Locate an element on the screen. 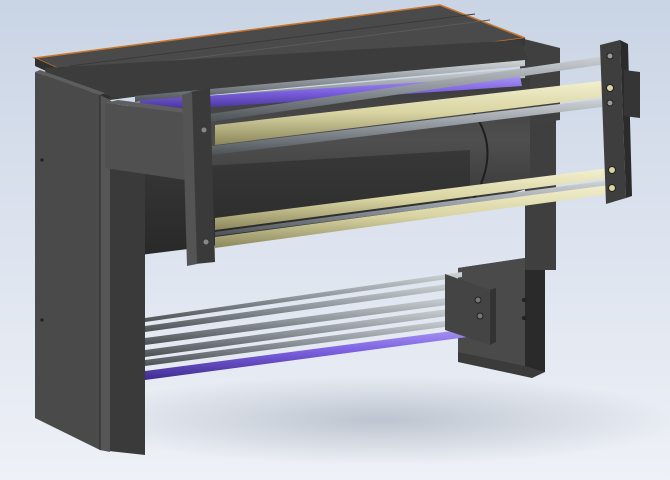 This screenshot has height=480, width=670. lower-rollers is located at coordinates (310, 326).